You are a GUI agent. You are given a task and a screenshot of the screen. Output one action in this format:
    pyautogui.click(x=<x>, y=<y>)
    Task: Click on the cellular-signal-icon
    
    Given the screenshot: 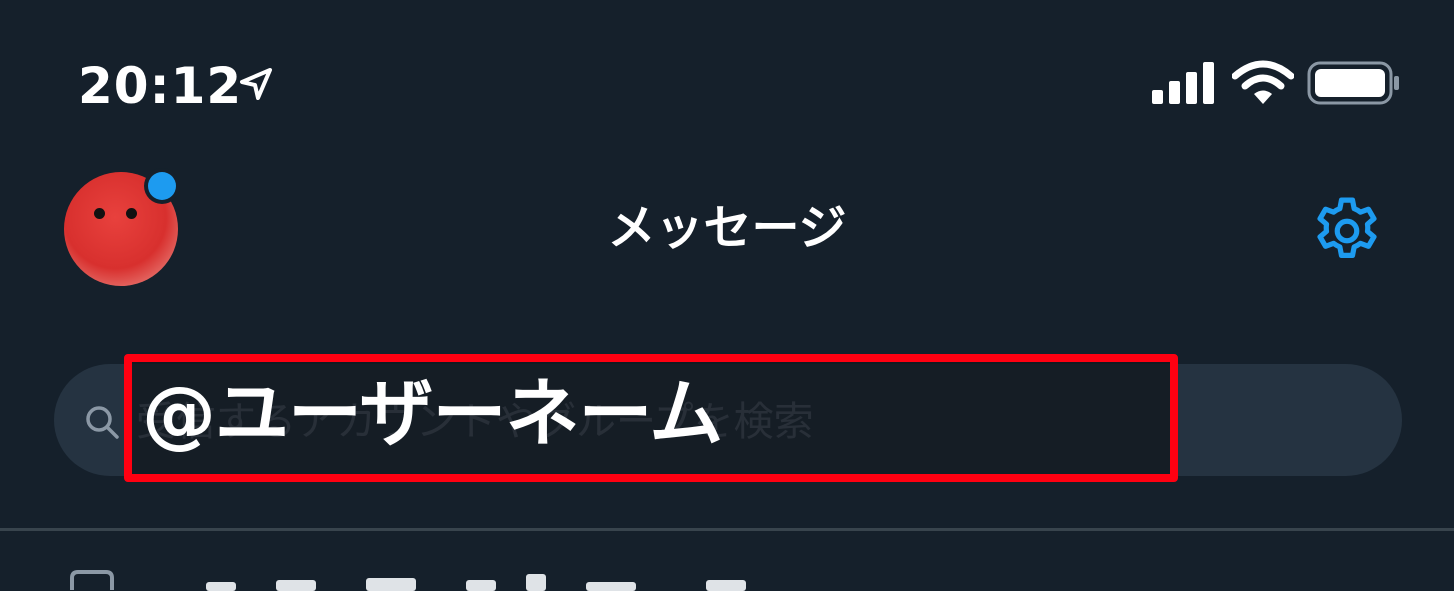 What is the action you would take?
    pyautogui.click(x=1183, y=83)
    